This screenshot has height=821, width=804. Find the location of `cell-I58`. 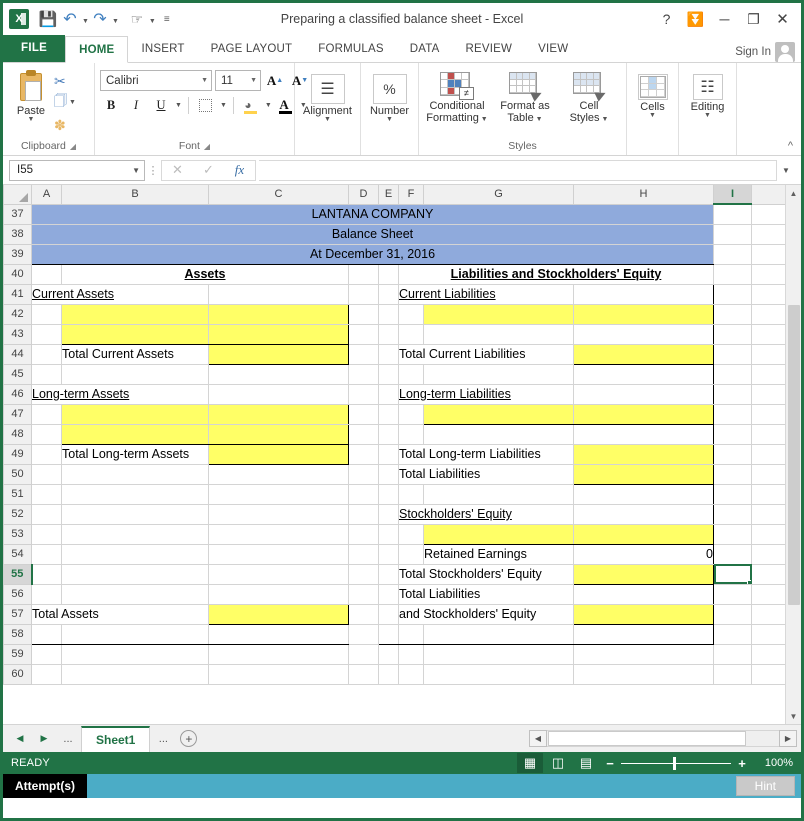

cell-I58 is located at coordinates (732, 634).